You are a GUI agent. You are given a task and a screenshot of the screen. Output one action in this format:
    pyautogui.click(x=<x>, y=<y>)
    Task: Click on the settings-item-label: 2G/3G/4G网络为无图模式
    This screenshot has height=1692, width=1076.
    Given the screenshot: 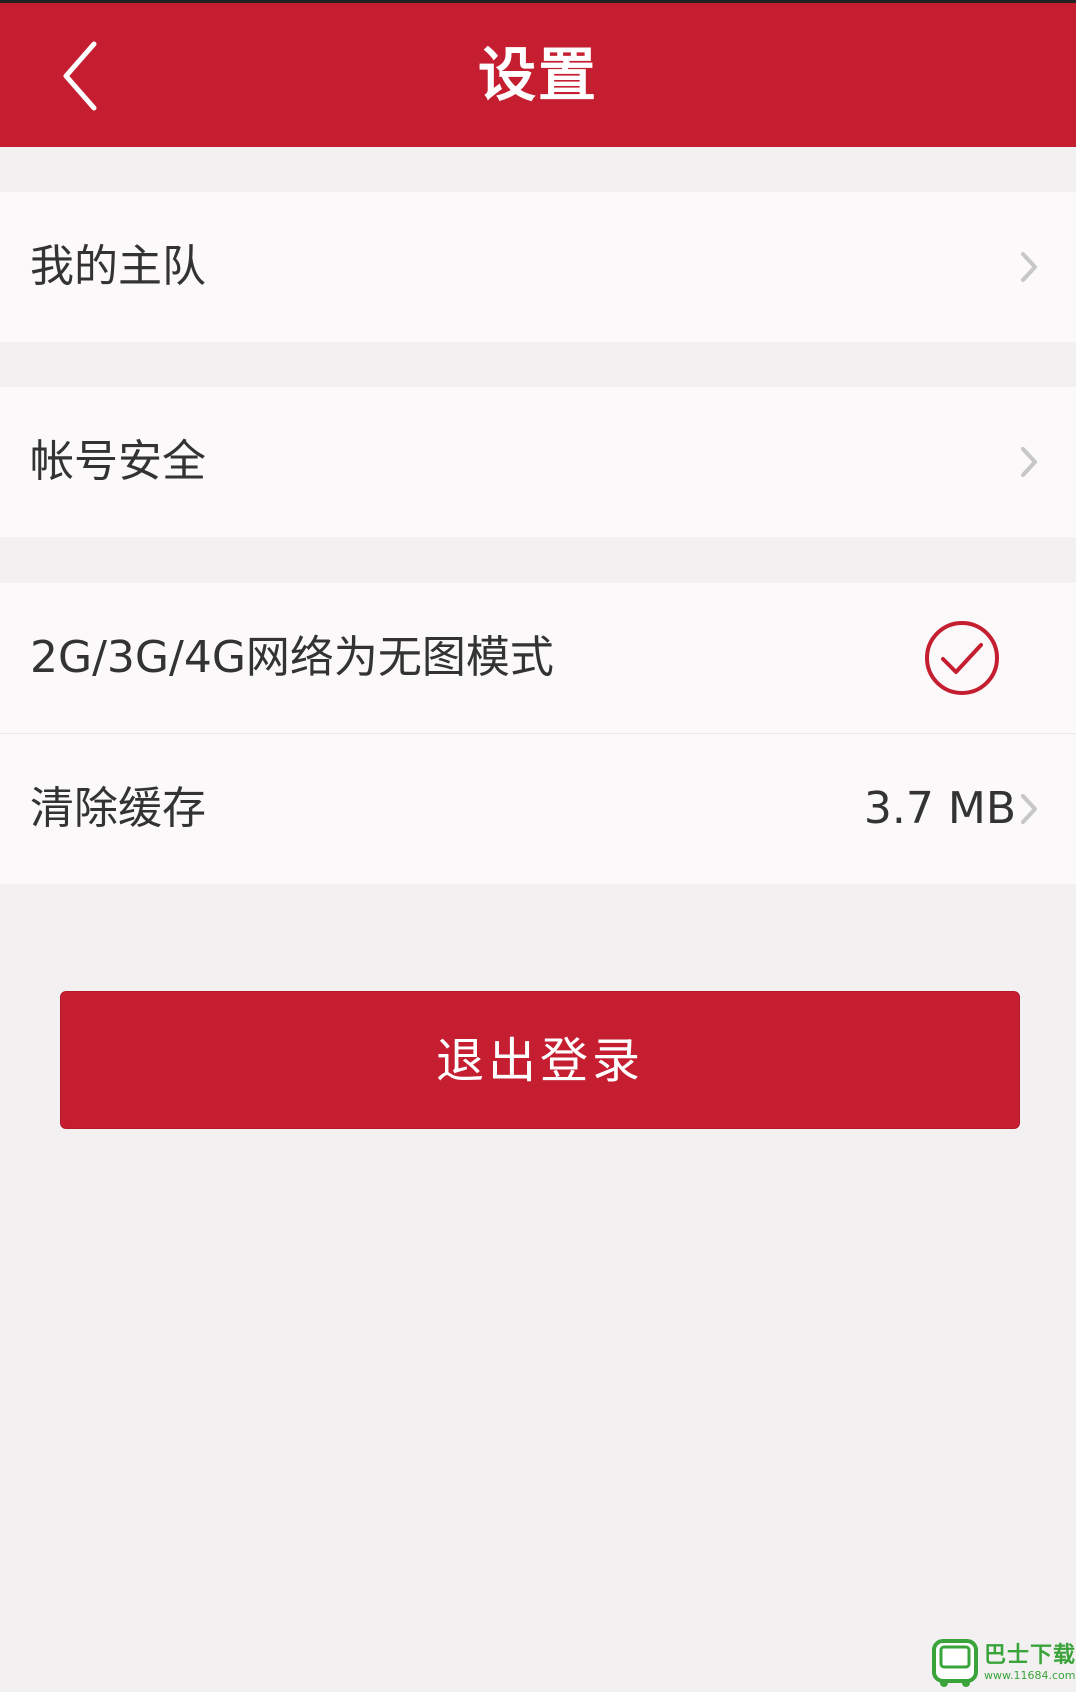 What is the action you would take?
    pyautogui.click(x=292, y=657)
    